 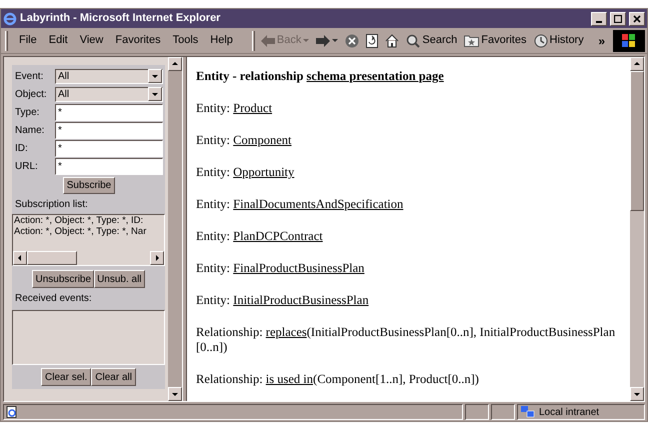 What do you see at coordinates (66, 377) in the screenshot?
I see `clear-button: Clear sel.` at bounding box center [66, 377].